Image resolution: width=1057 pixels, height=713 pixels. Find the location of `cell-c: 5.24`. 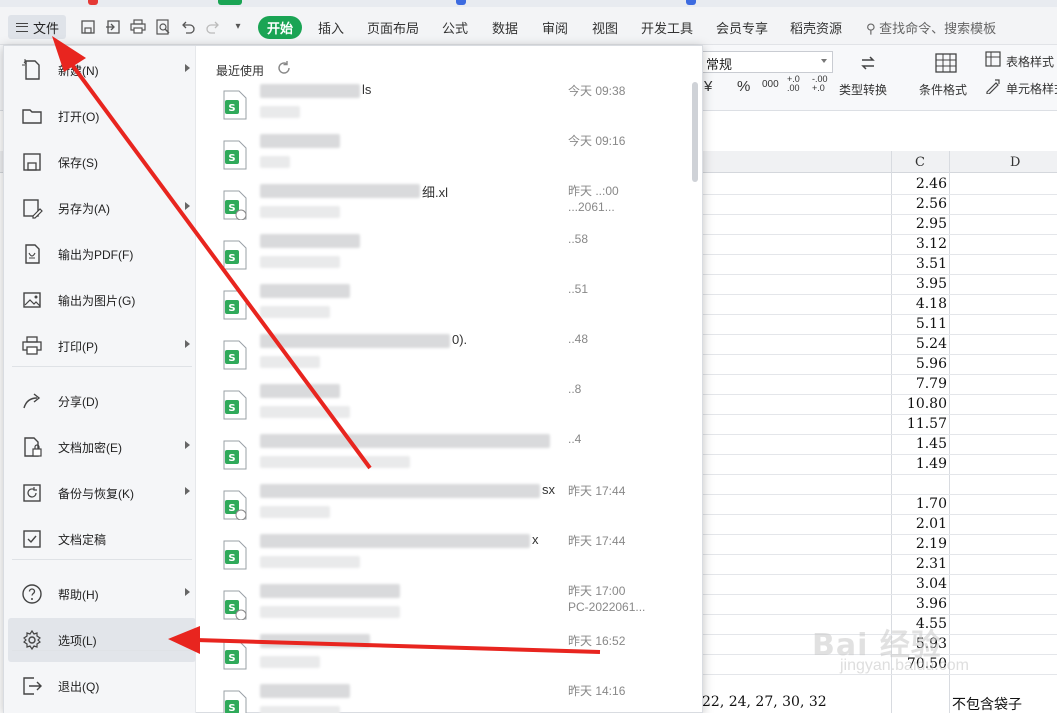

cell-c: 5.24 is located at coordinates (917, 344).